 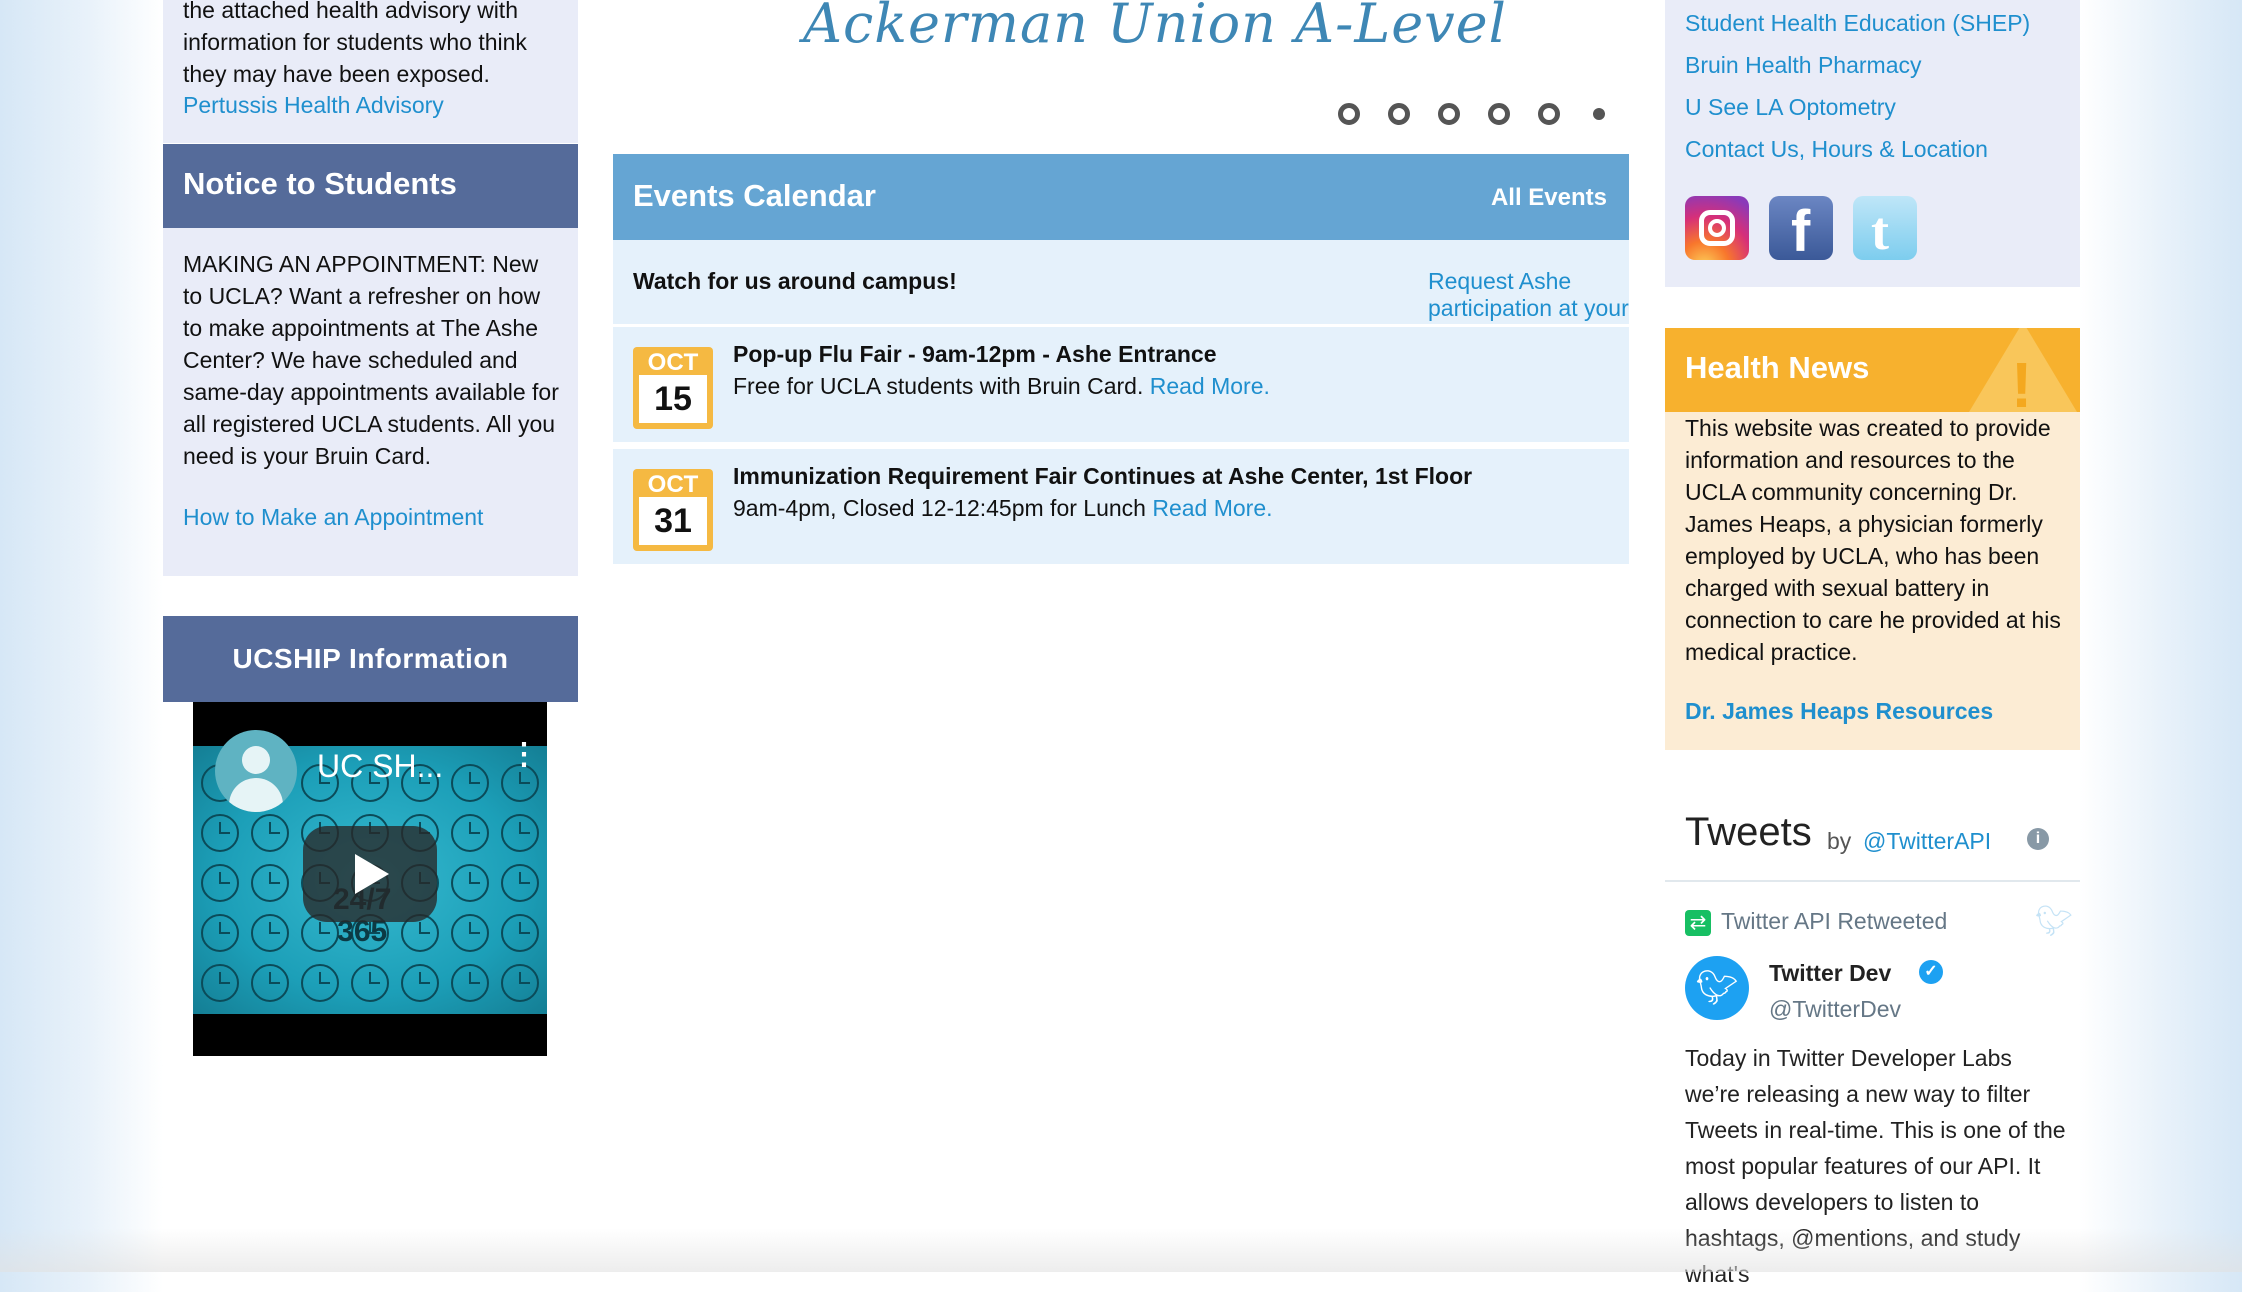 I want to click on tweet-author-name: Twitter Dev, so click(x=1830, y=973).